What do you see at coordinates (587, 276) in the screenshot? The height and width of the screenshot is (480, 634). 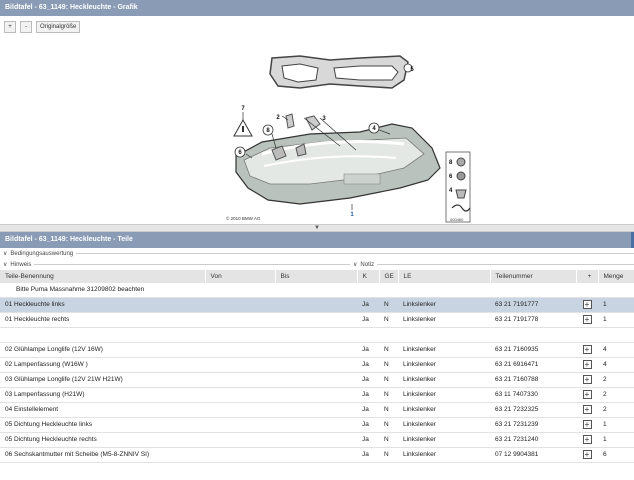 I see `column-header: +` at bounding box center [587, 276].